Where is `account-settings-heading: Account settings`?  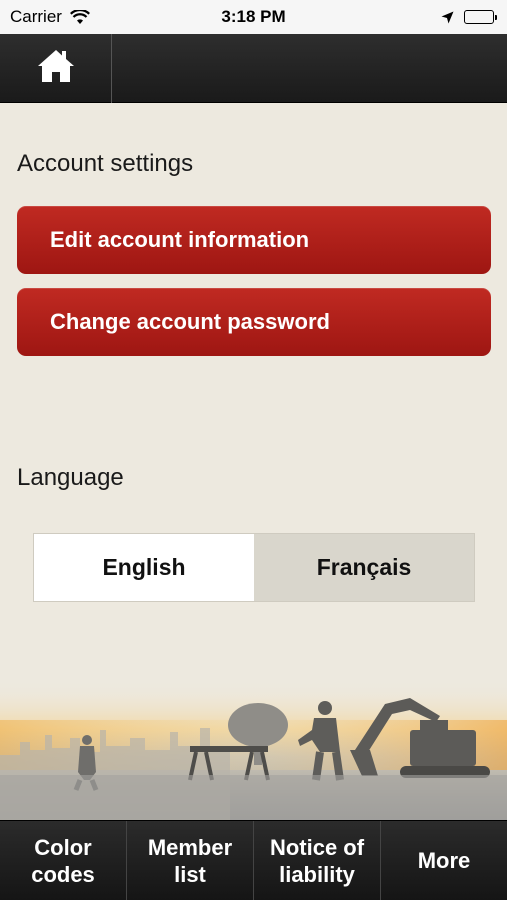
account-settings-heading: Account settings is located at coordinates (105, 163).